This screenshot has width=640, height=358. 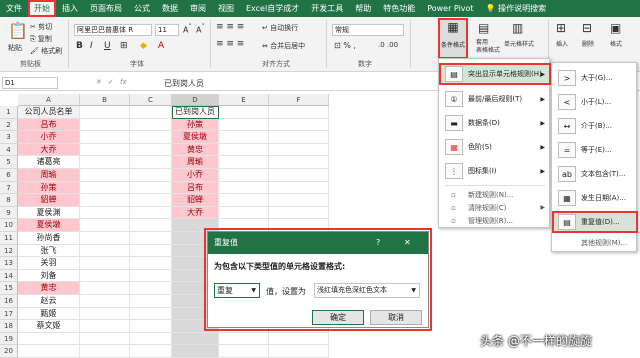 I want to click on tab-developer: 开发工具, so click(x=327, y=8).